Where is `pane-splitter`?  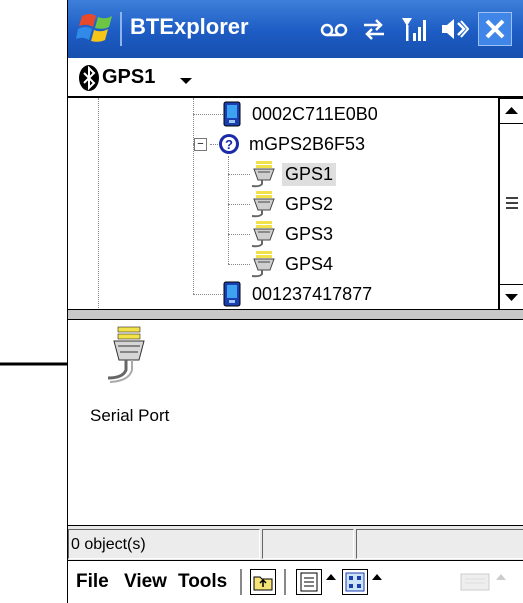 pane-splitter is located at coordinates (295, 315).